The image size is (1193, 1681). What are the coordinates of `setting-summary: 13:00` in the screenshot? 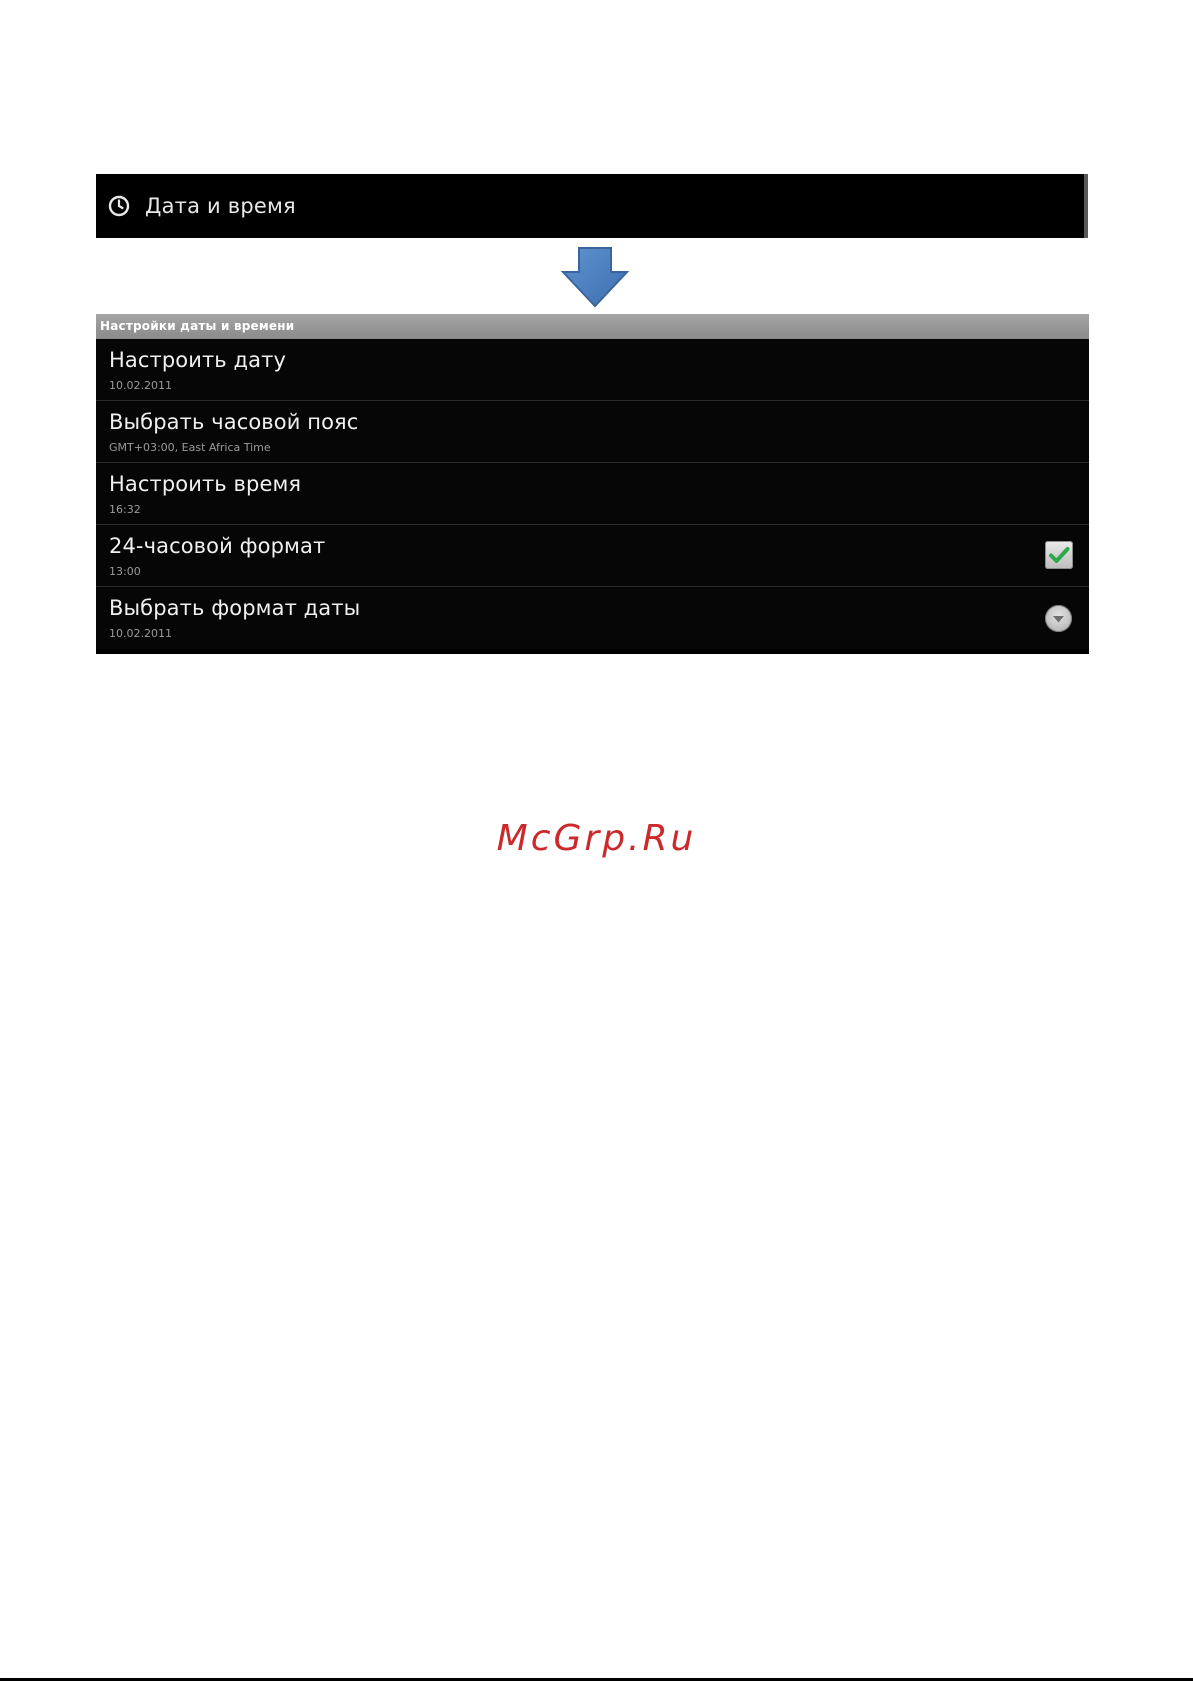 It's located at (125, 571).